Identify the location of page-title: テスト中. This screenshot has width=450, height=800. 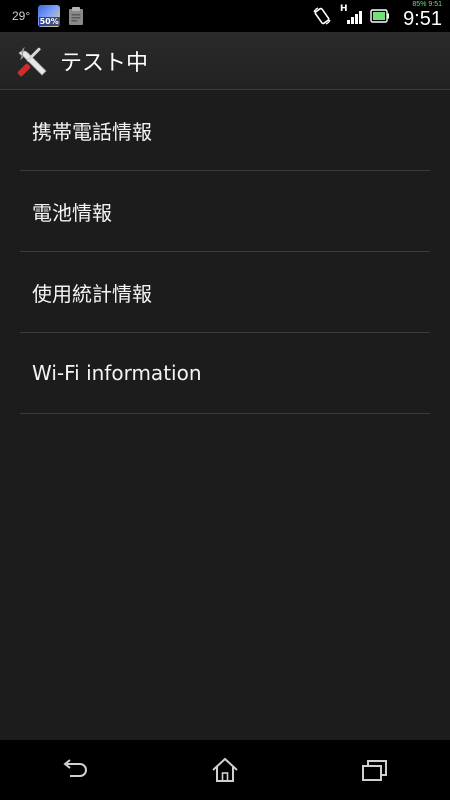
(104, 63).